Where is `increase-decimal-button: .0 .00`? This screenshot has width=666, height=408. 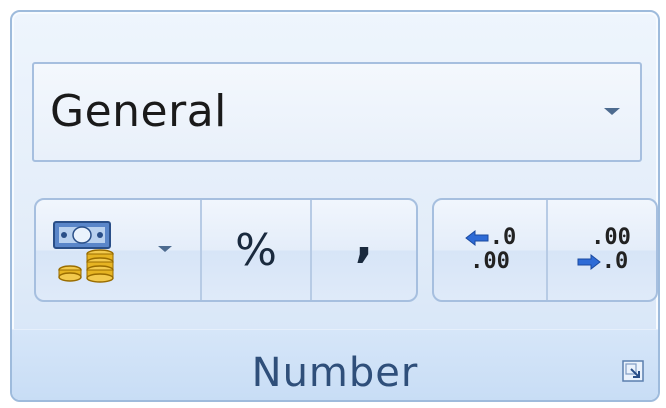 increase-decimal-button: .0 .00 is located at coordinates (490, 250).